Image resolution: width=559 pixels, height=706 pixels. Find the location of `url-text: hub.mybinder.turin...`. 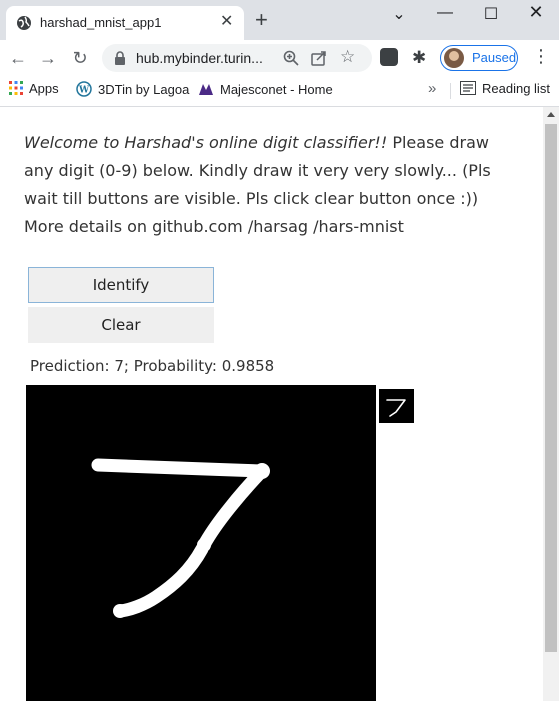

url-text: hub.mybinder.turin... is located at coordinates (199, 58).